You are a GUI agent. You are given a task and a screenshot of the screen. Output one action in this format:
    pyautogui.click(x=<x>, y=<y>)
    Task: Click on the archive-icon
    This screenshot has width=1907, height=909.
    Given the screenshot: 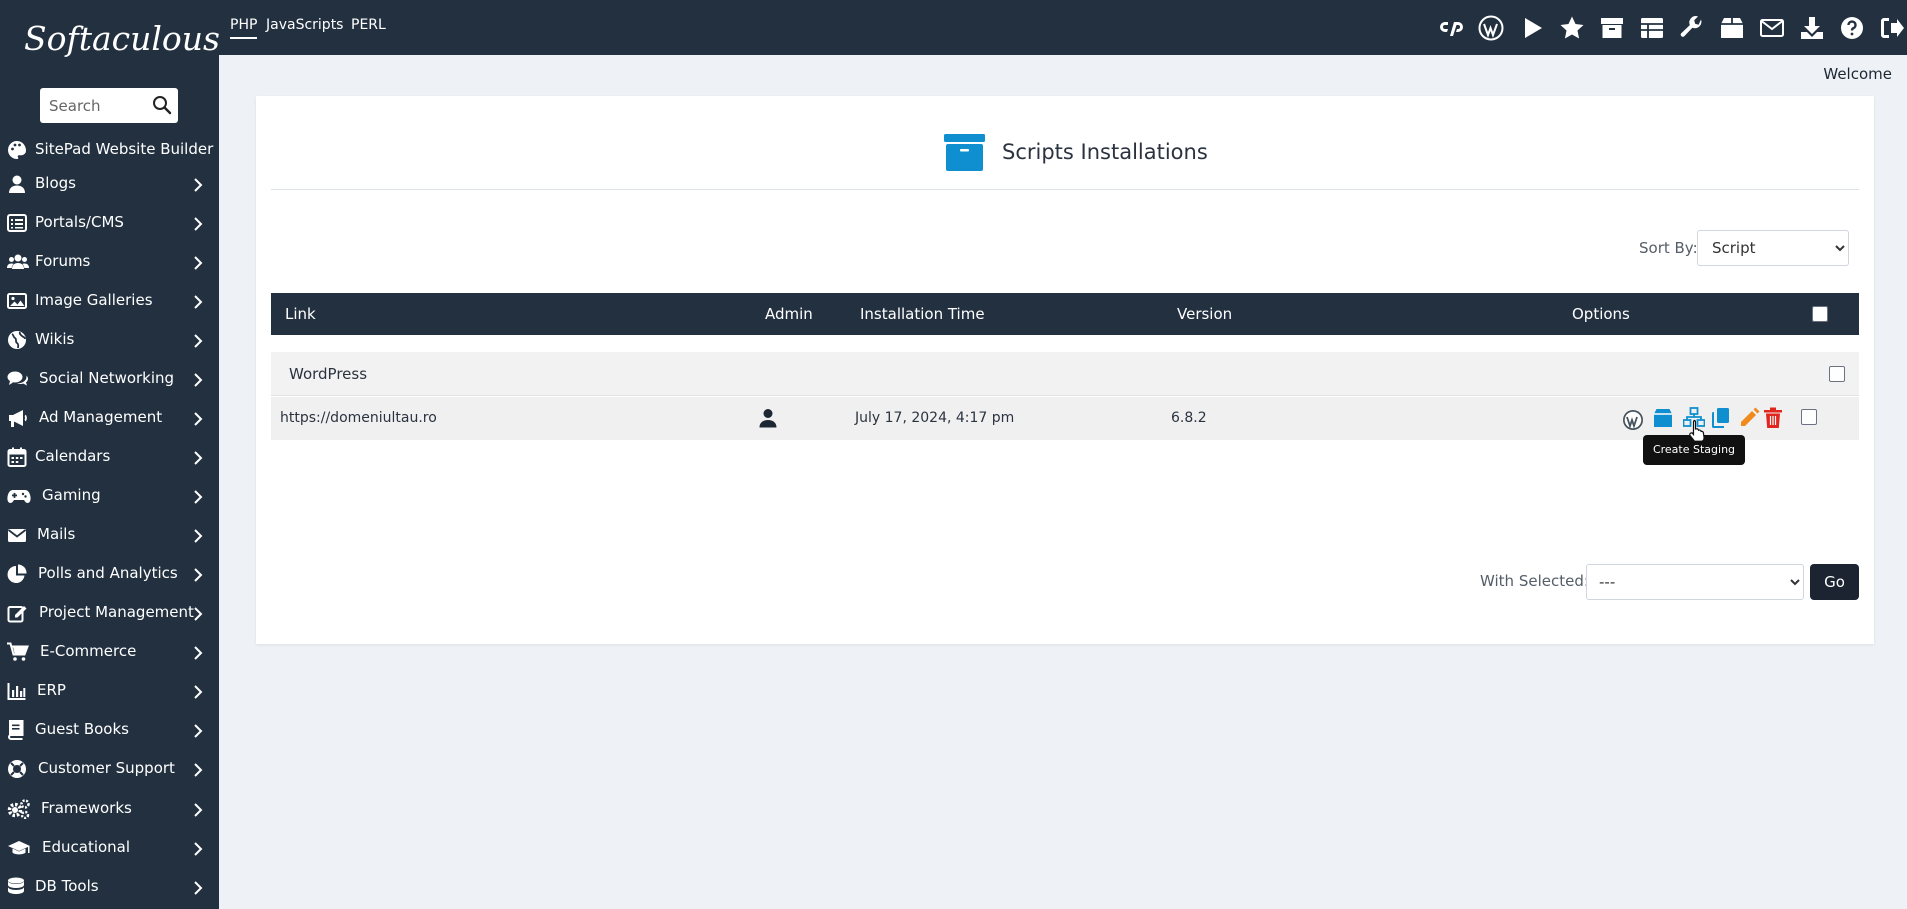 What is the action you would take?
    pyautogui.click(x=1612, y=28)
    